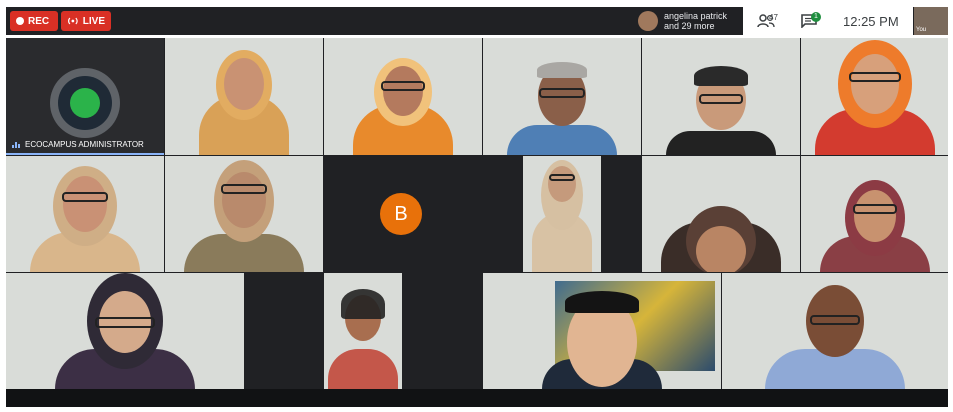  I want to click on live-label: LIVE, so click(93, 21).